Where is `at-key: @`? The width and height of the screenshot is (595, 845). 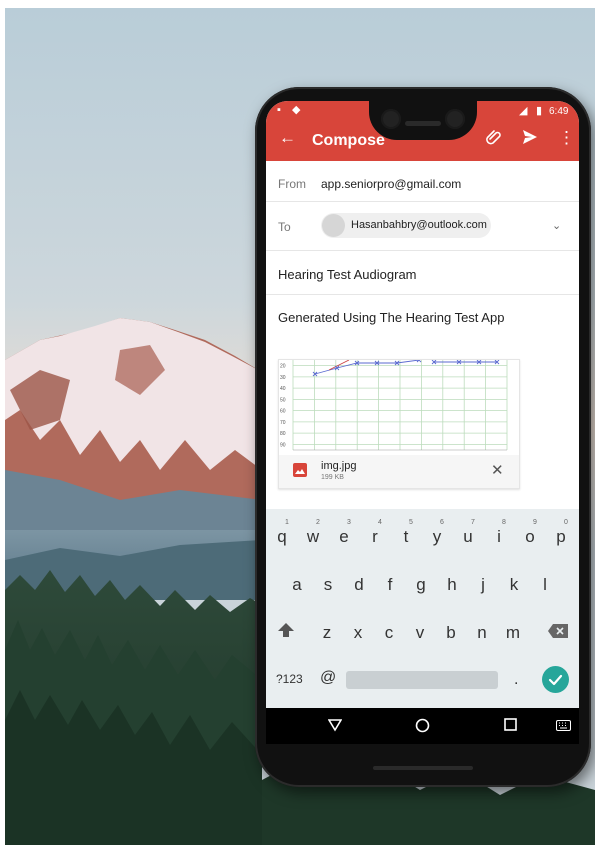 at-key: @ is located at coordinates (328, 678).